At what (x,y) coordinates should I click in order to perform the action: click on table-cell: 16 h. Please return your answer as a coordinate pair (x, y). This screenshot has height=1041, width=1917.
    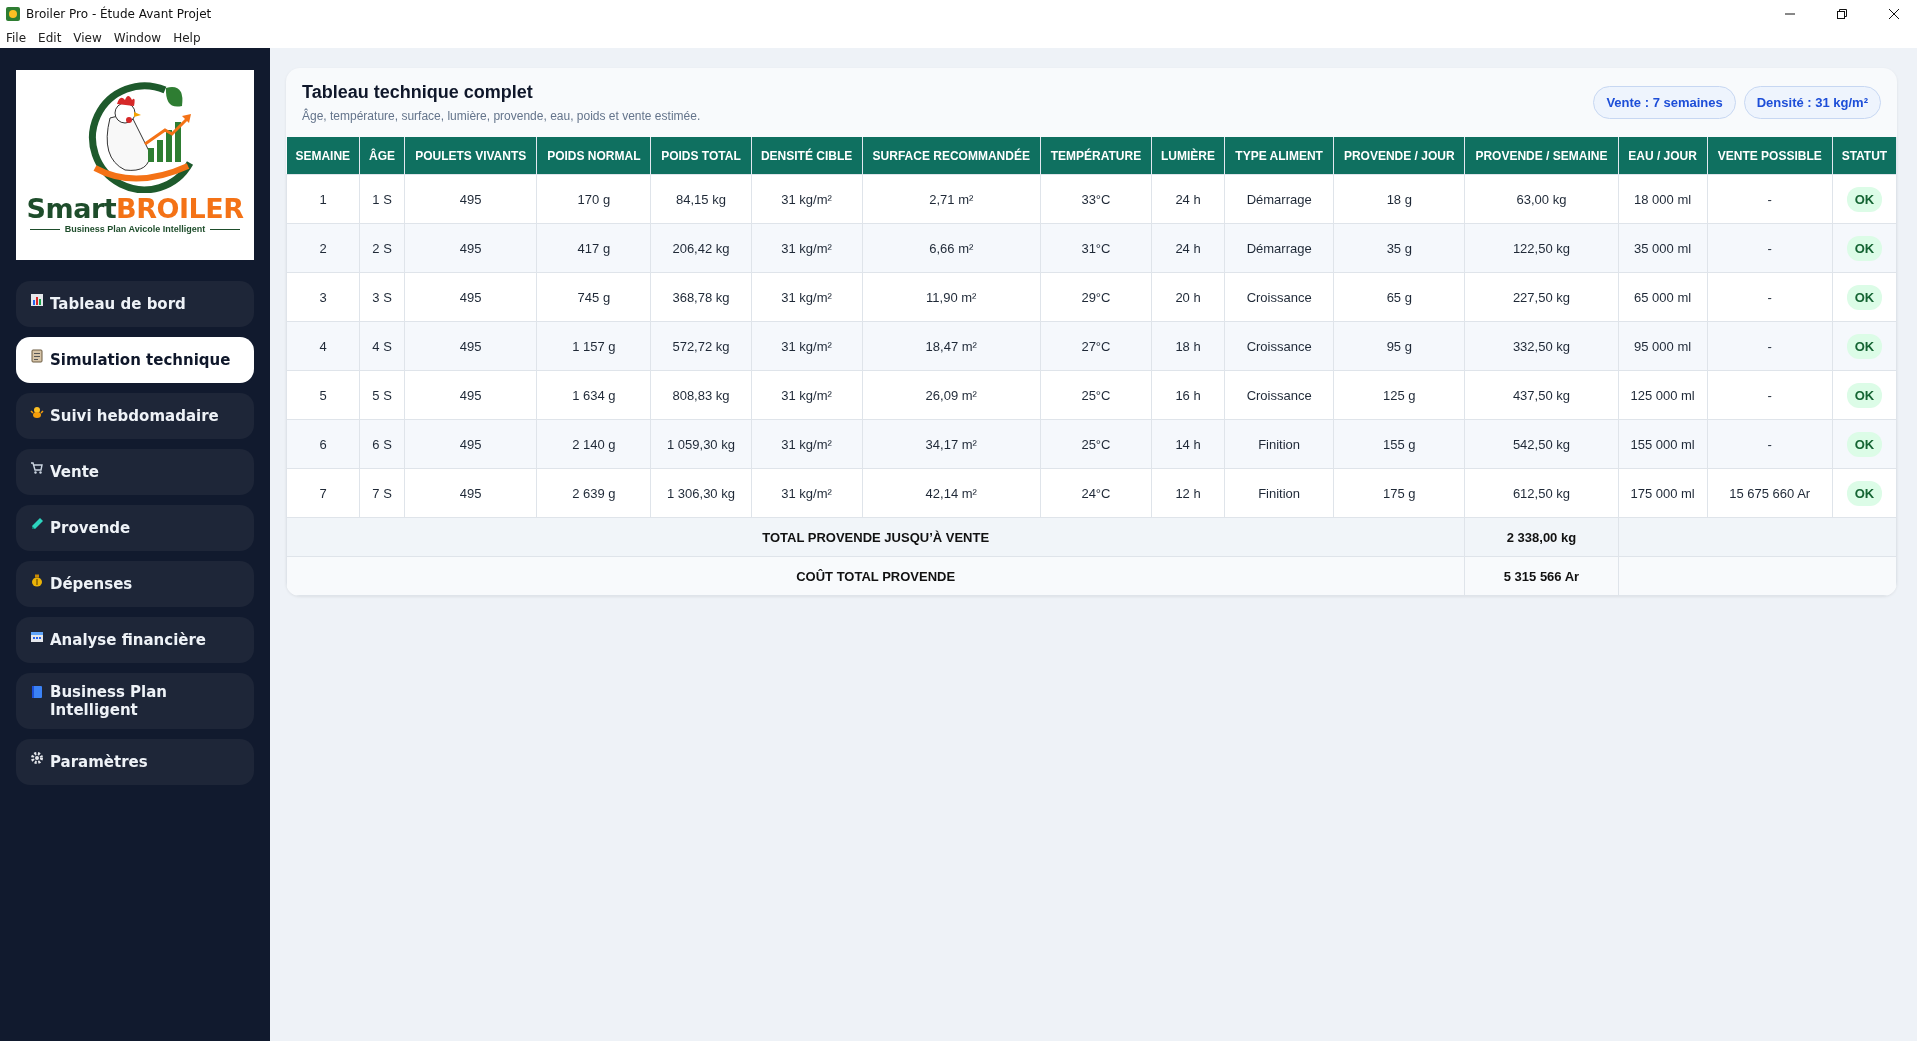
    Looking at the image, I should click on (1188, 395).